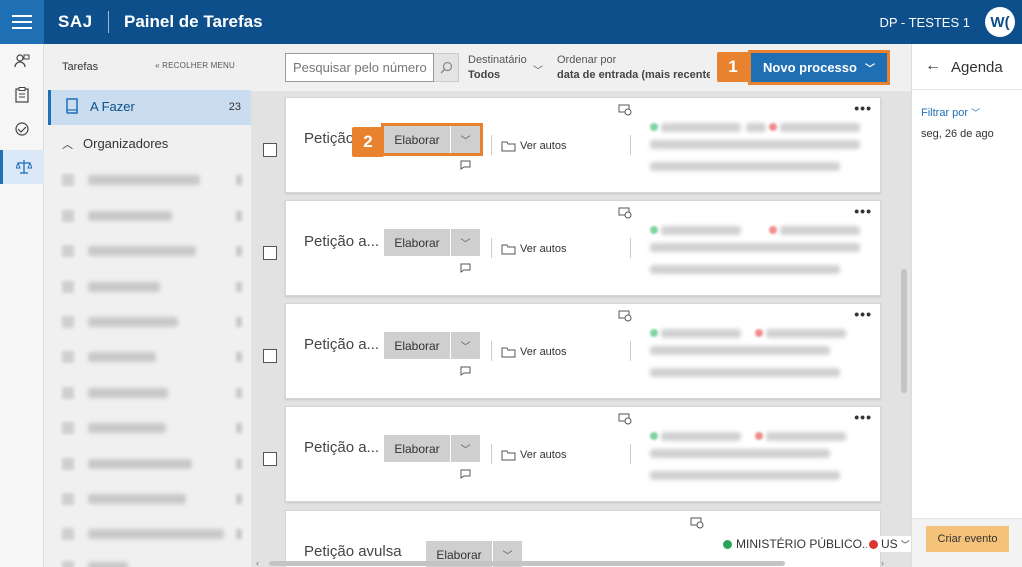 Image resolution: width=1022 pixels, height=567 pixels. I want to click on user-name: DP - TESTES 1, so click(924, 22).